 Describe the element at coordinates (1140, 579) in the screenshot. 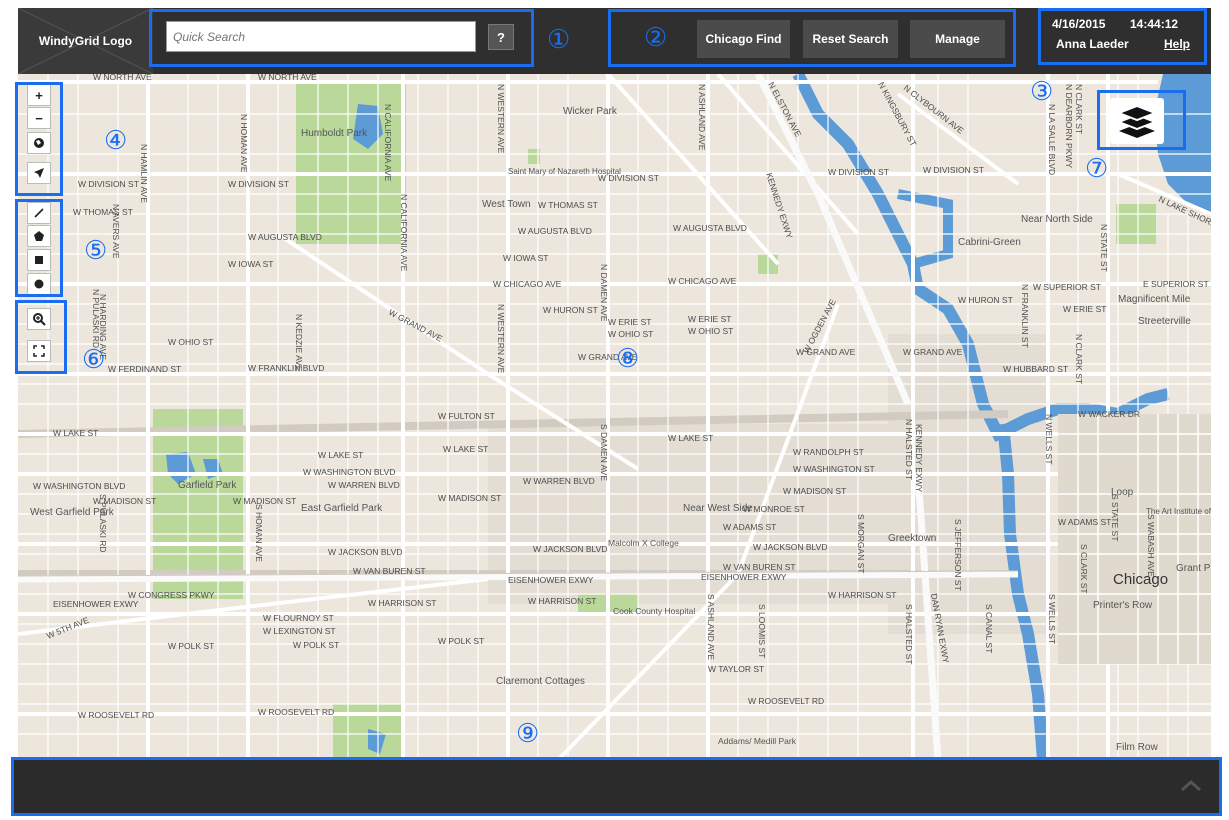

I see `city-label-chicago: Chicago` at that location.